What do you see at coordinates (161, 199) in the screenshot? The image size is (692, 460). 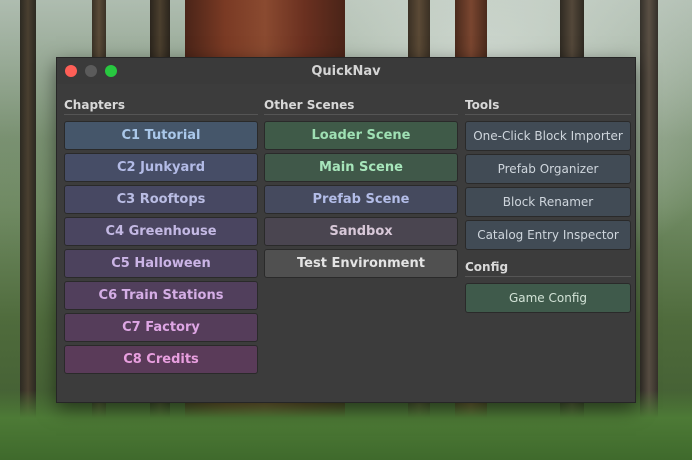 I see `c3-rooftops-button: C3 Rooftops` at bounding box center [161, 199].